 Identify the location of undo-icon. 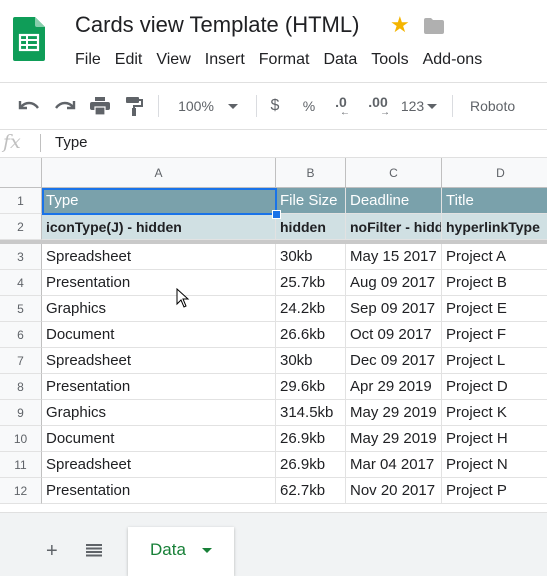
(29, 106).